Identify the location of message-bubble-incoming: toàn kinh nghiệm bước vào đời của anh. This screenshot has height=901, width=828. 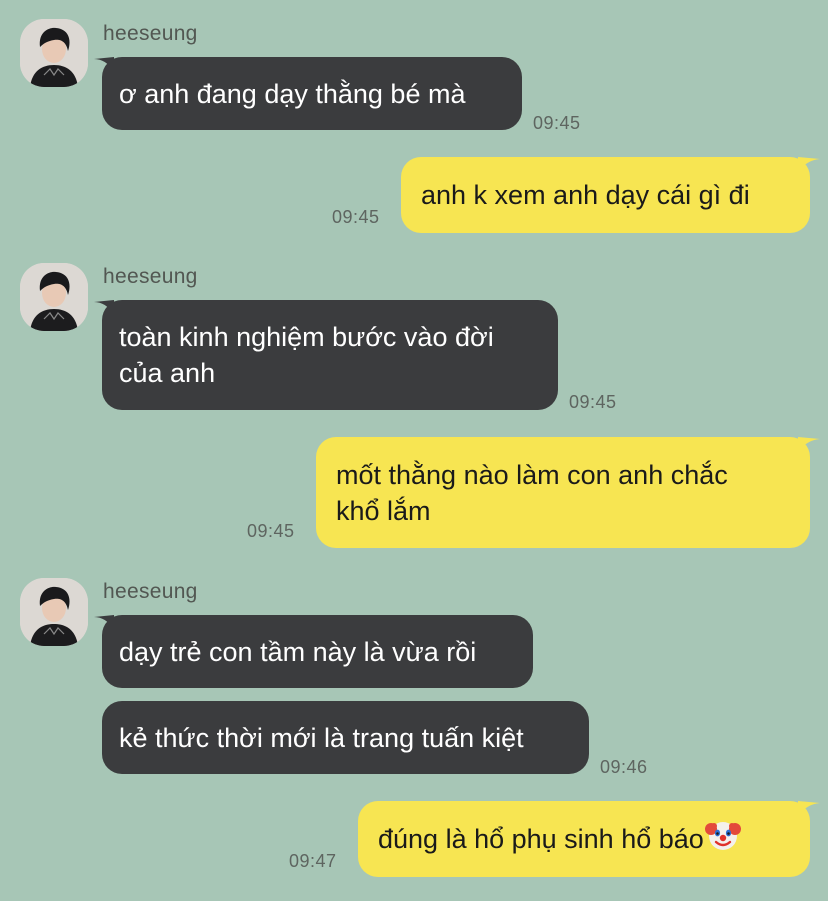
(330, 355).